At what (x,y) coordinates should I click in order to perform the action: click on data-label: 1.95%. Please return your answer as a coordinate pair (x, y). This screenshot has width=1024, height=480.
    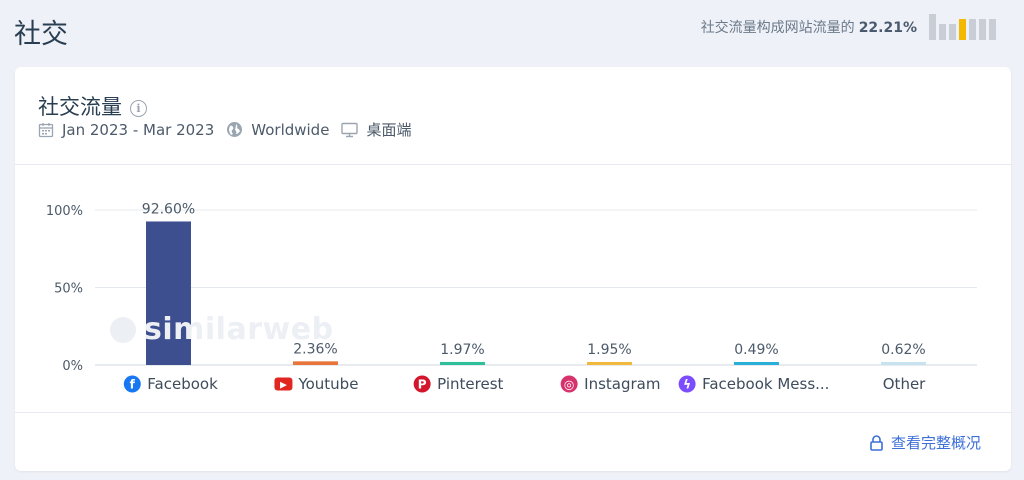
    Looking at the image, I should click on (609, 350).